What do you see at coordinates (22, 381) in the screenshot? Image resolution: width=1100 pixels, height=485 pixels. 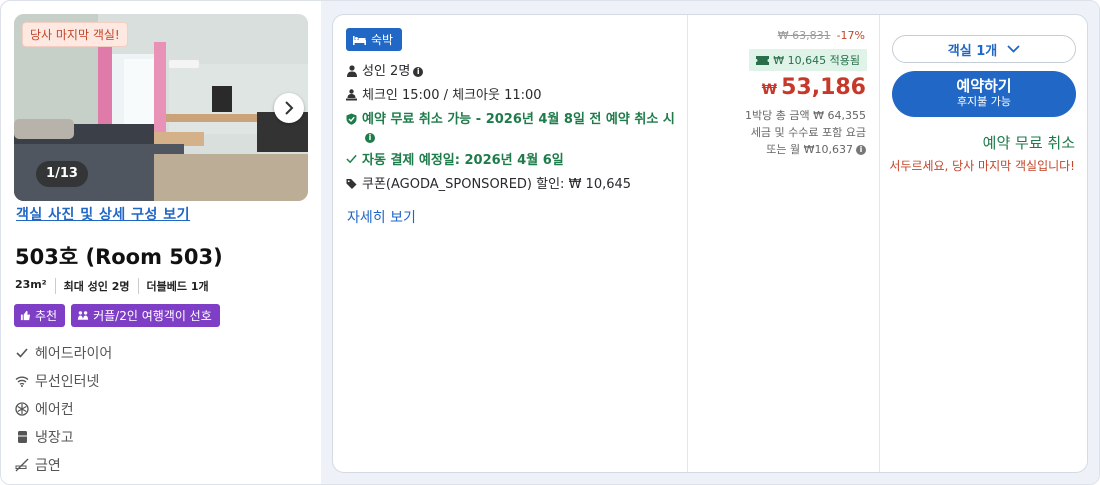 I see `wifi-icon` at bounding box center [22, 381].